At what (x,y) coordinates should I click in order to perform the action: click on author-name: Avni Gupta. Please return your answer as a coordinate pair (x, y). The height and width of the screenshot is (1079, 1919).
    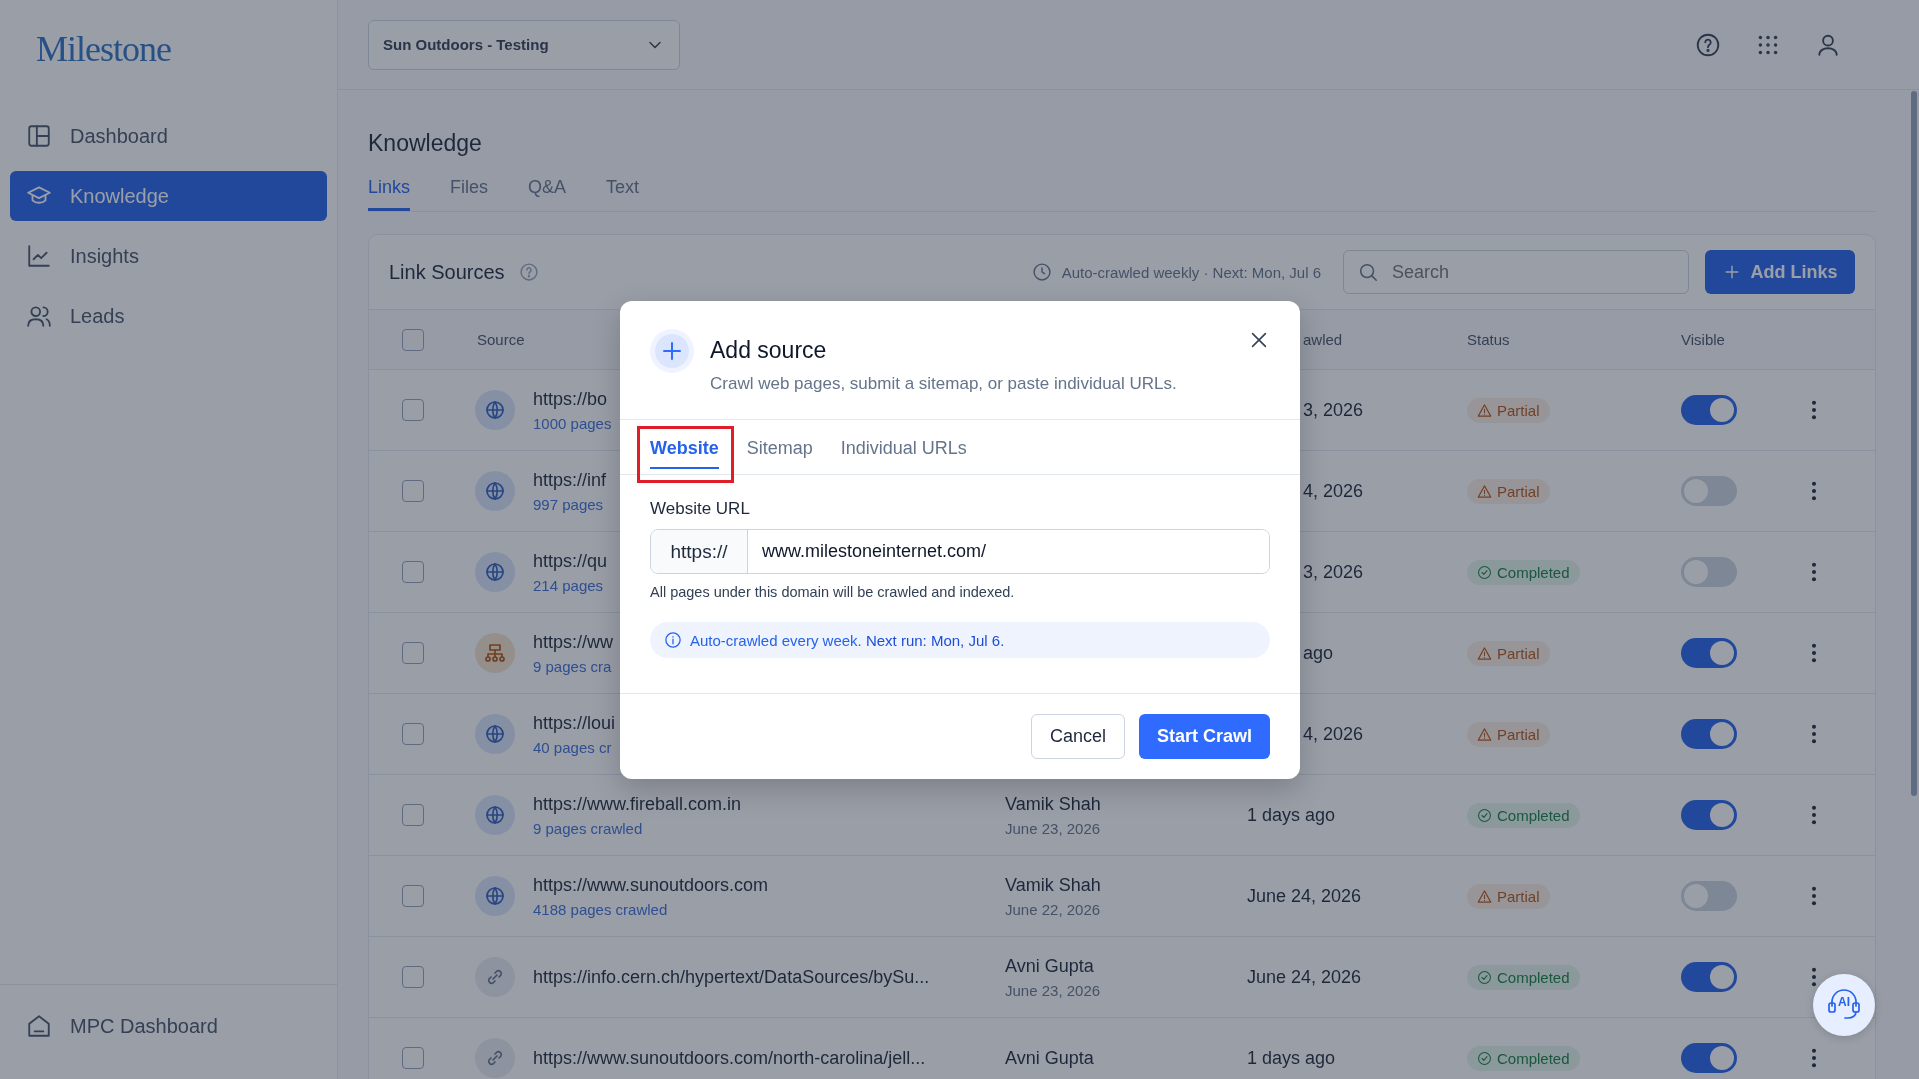
    Looking at the image, I should click on (1049, 1058).